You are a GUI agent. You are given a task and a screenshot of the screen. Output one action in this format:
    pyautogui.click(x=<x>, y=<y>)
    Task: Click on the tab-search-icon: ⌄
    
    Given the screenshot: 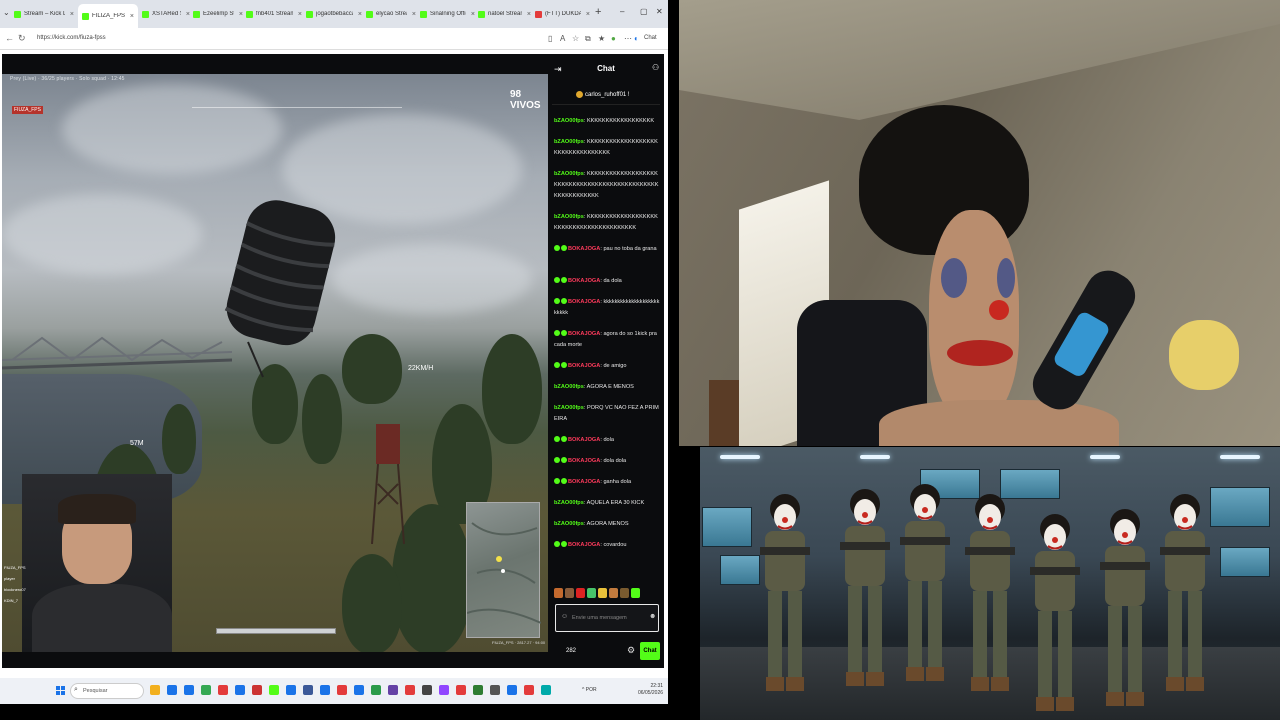 What is the action you would take?
    pyautogui.click(x=6, y=12)
    